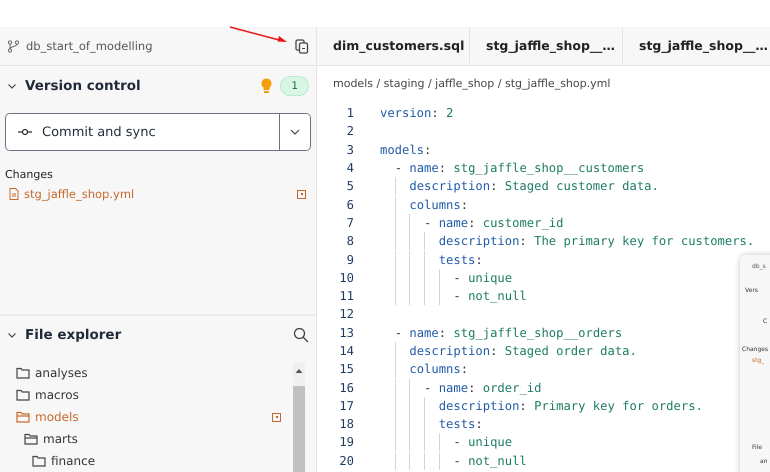  I want to click on line-number: 6, so click(350, 205).